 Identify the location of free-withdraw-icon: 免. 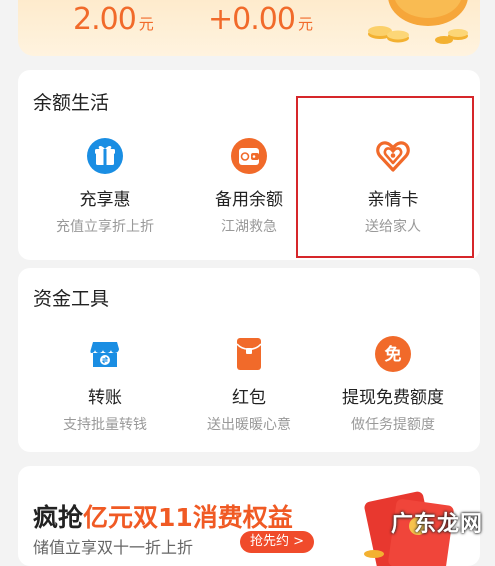
(393, 354).